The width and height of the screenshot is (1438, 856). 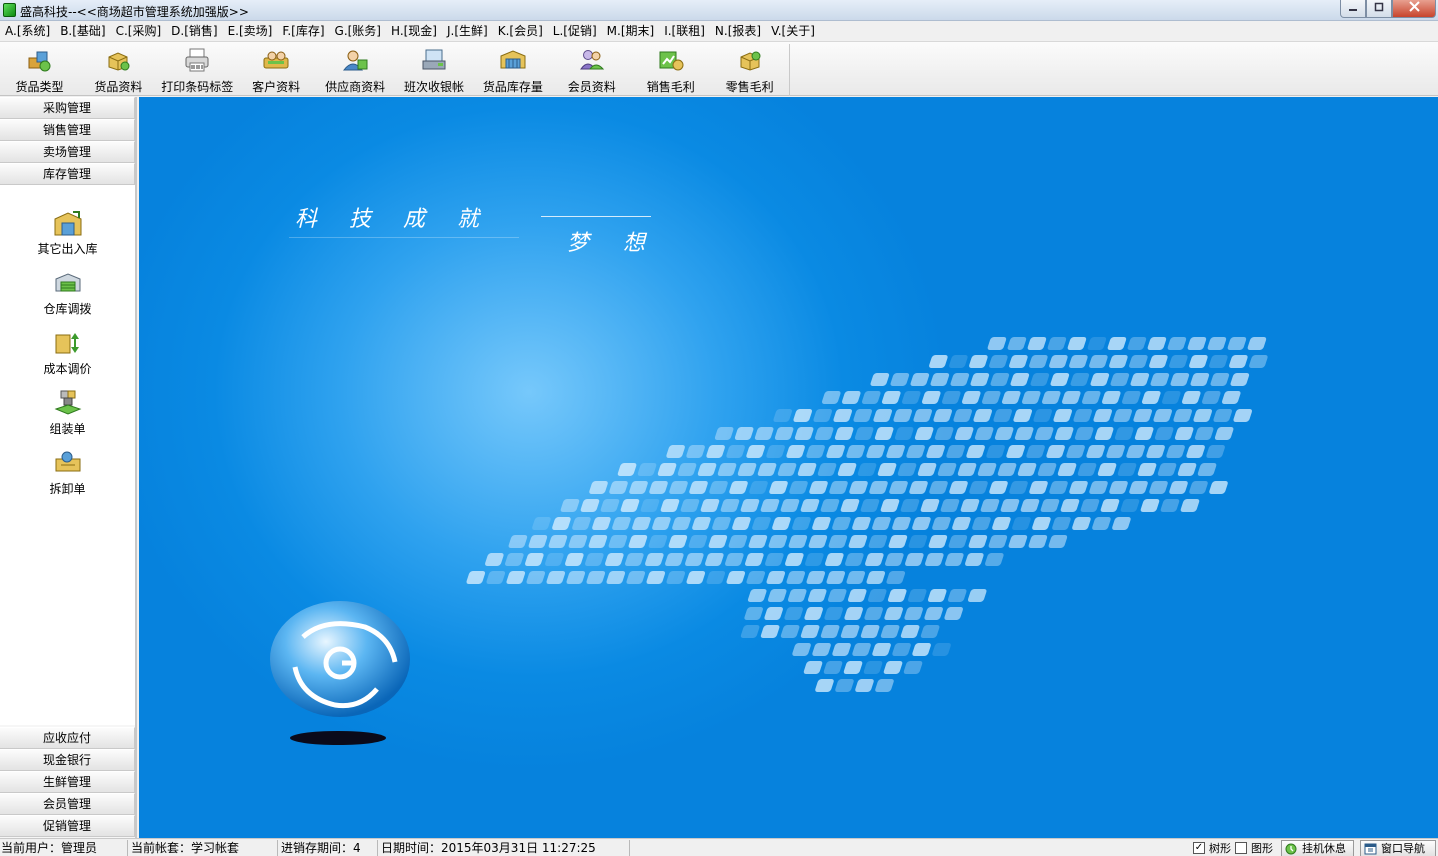 I want to click on menu-purchase: C.[采购], so click(x=139, y=31).